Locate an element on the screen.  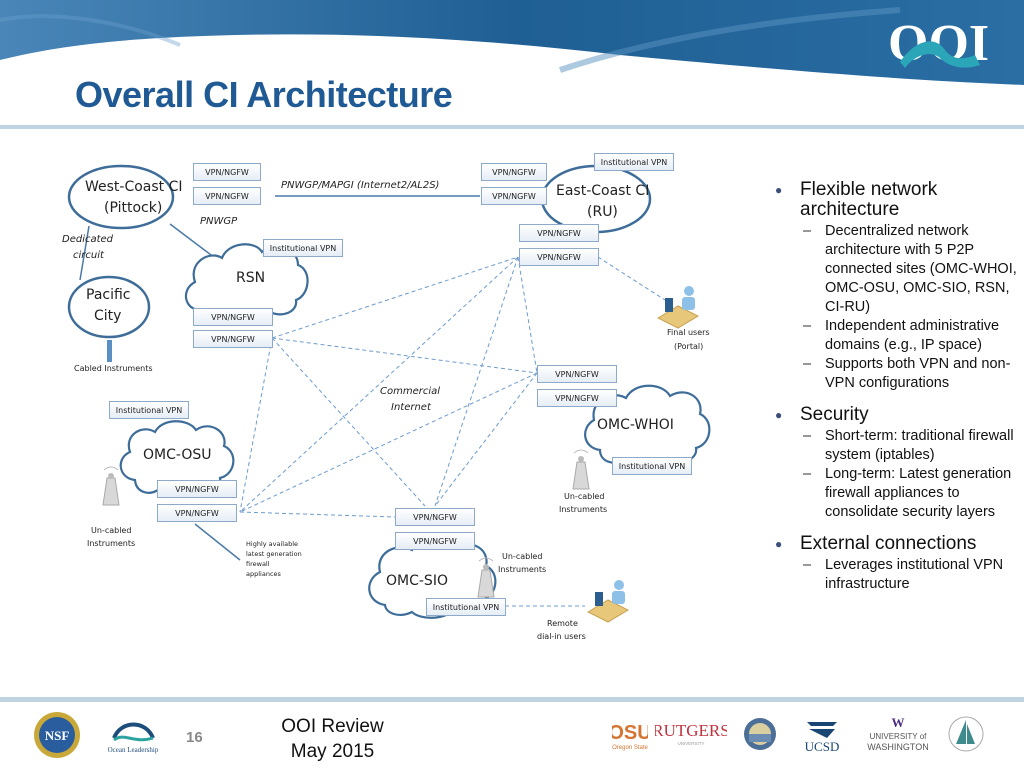
link-whoi-sio is located at coordinates (486, 439).